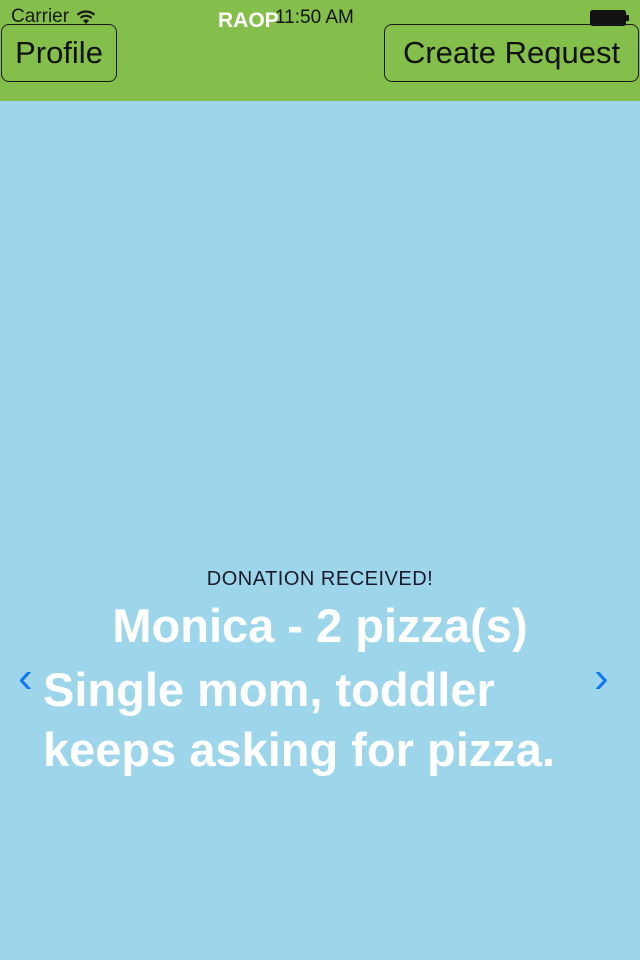 The image size is (640, 960). Describe the element at coordinates (601, 678) in the screenshot. I see `next-arrow-icon: ›` at that location.